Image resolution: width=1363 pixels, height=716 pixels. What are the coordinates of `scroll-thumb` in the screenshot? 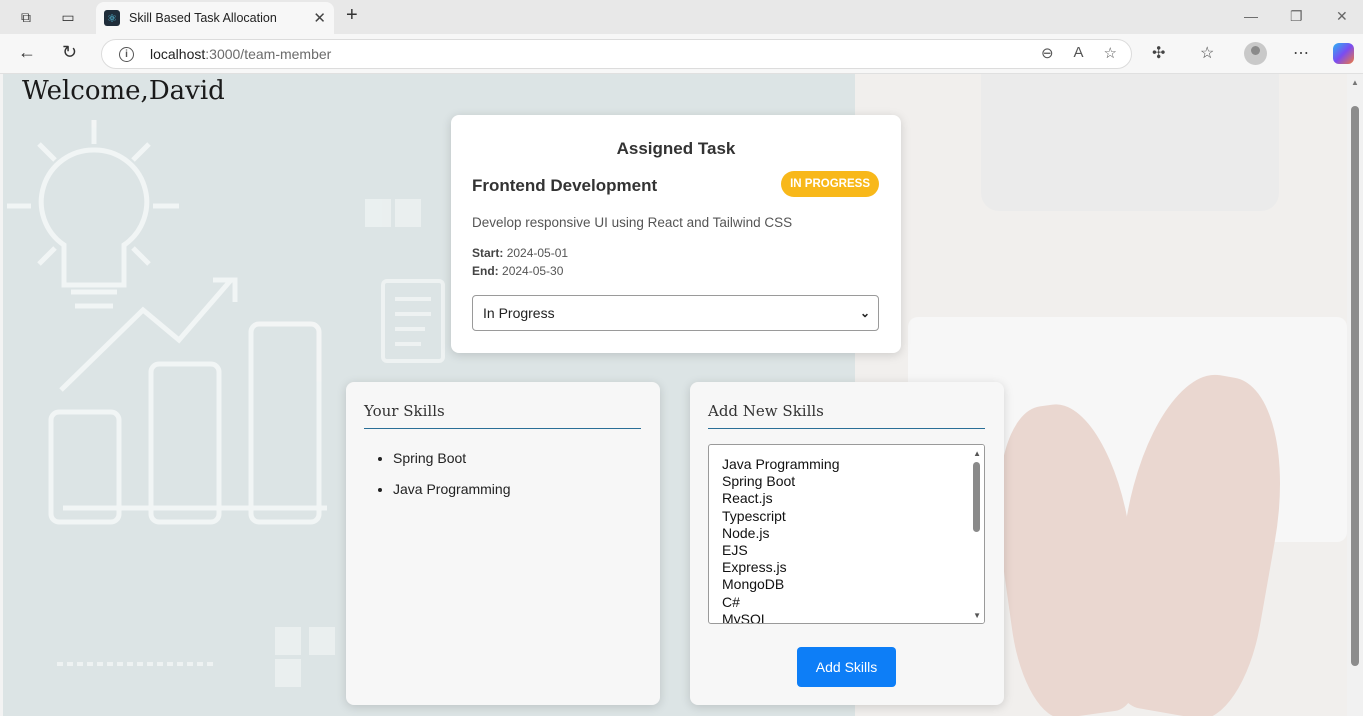 It's located at (976, 497).